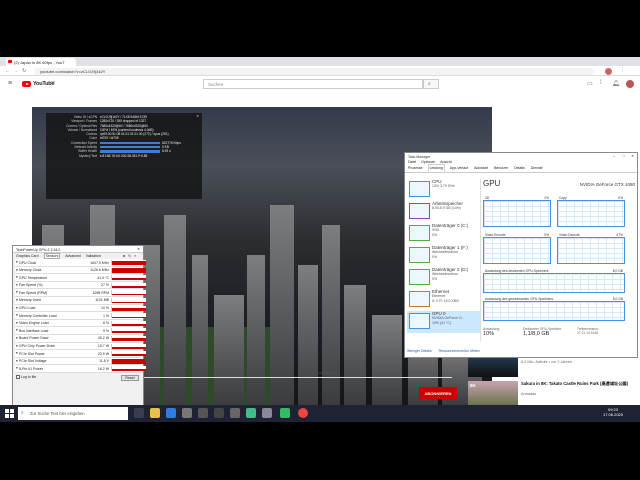  What do you see at coordinates (130, 377) in the screenshot?
I see `reset-button: Reset` at bounding box center [130, 377].